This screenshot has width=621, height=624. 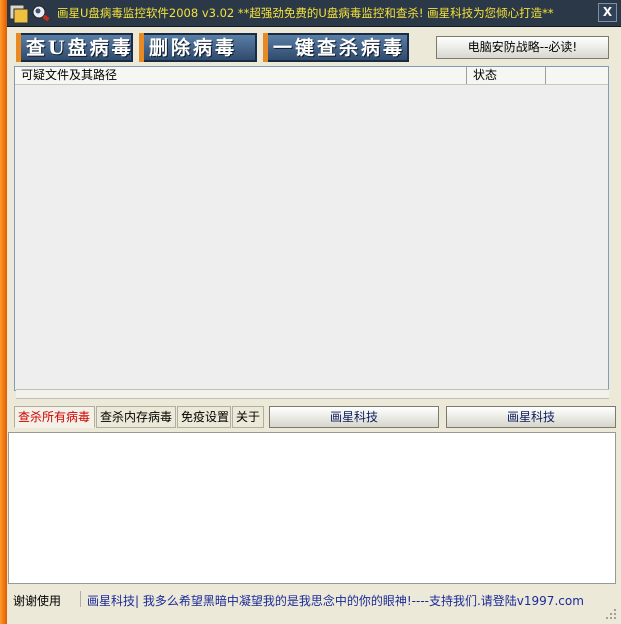 What do you see at coordinates (241, 75) in the screenshot?
I see `column-header-path: 可疑文件及其路径` at bounding box center [241, 75].